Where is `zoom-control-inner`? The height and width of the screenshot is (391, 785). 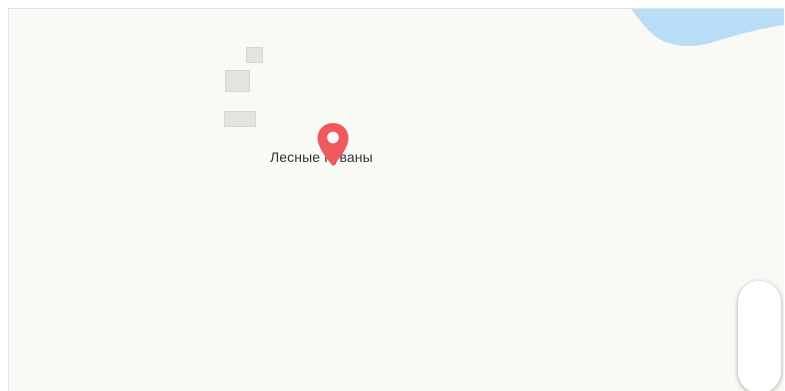 zoom-control-inner is located at coordinates (759, 337).